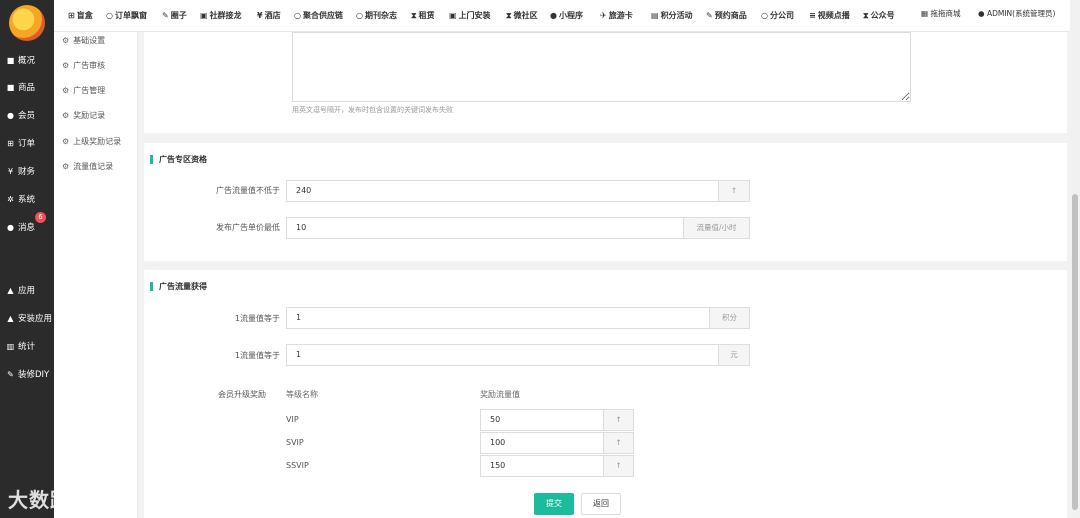 The width and height of the screenshot is (1080, 518). What do you see at coordinates (10, 115) in the screenshot?
I see `users-icon: ●` at bounding box center [10, 115].